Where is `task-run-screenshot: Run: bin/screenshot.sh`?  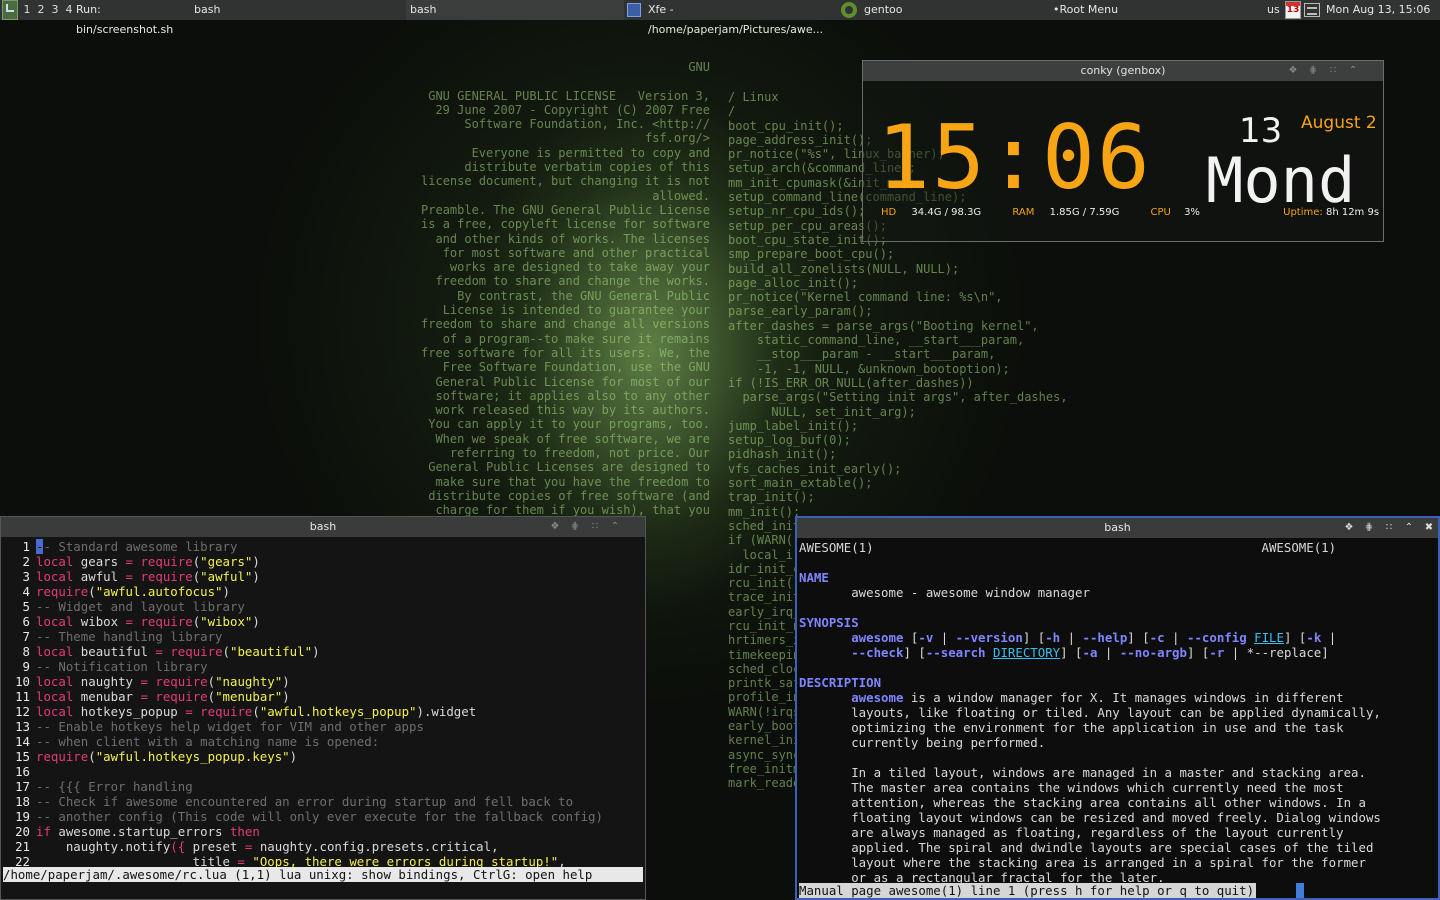
task-run-screenshot: Run: bin/screenshot.sh is located at coordinates (134, 18).